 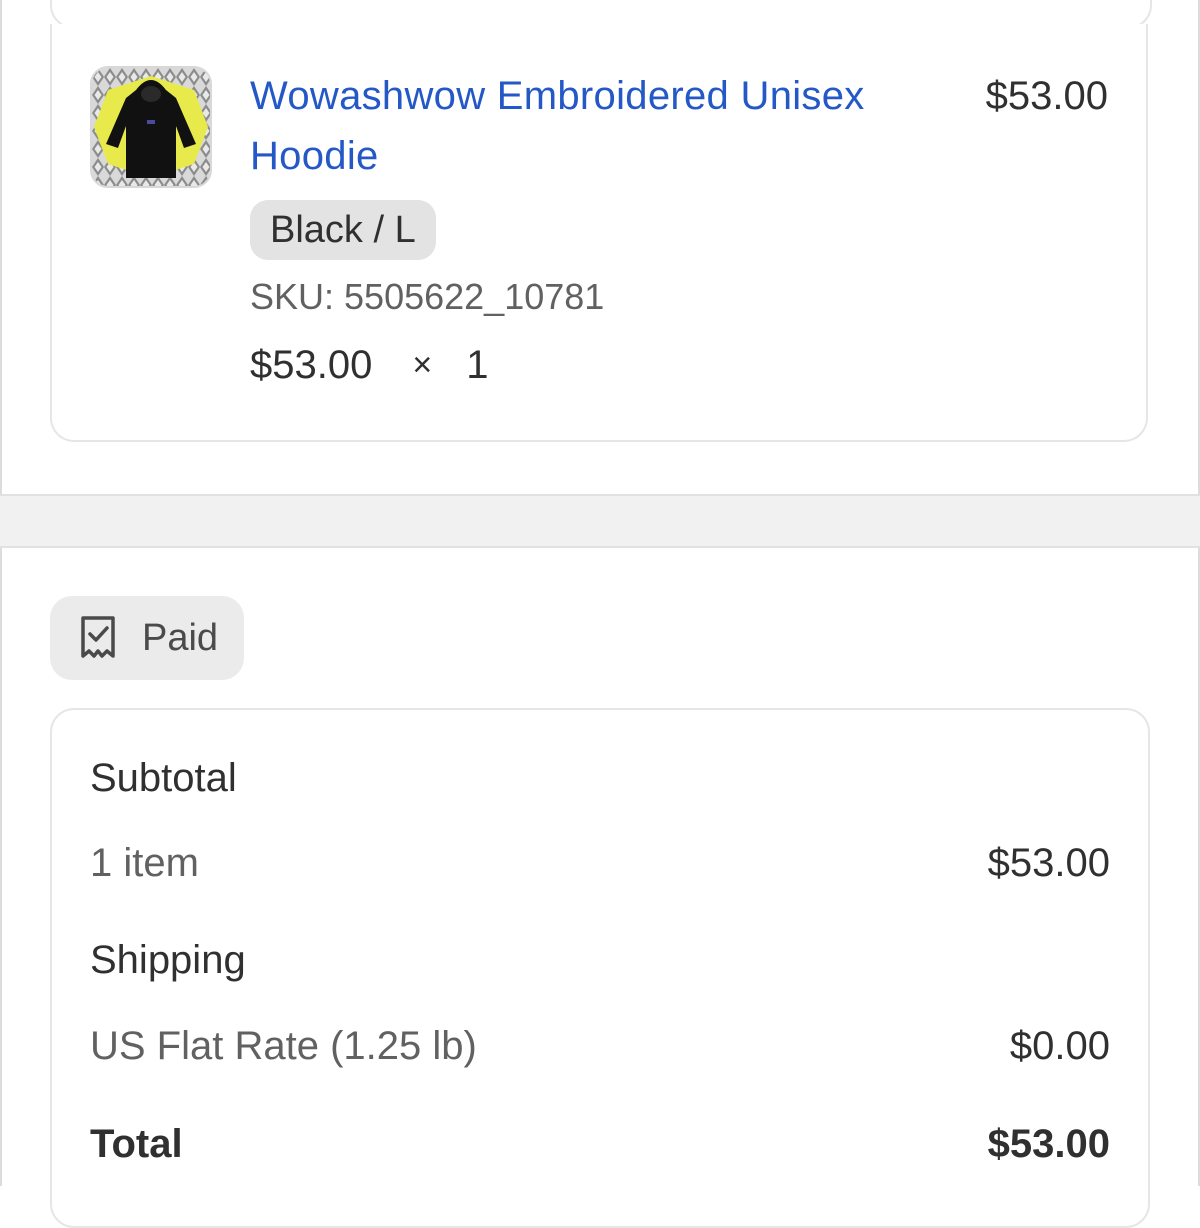 What do you see at coordinates (600, 522) in the screenshot?
I see `section-divider` at bounding box center [600, 522].